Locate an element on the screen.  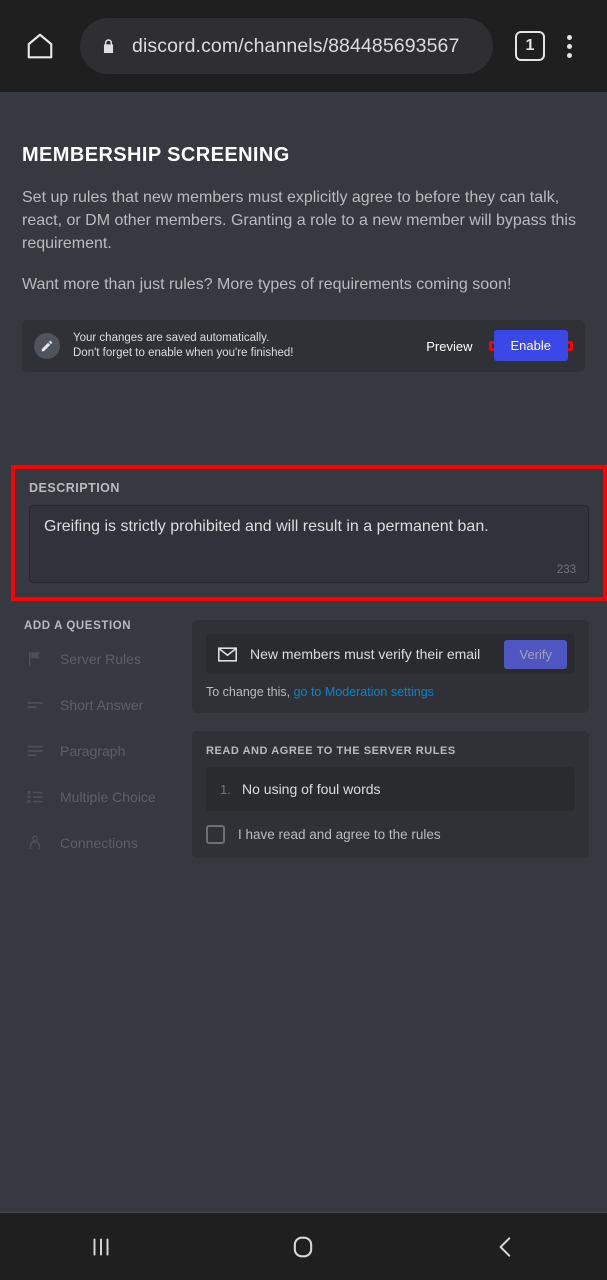
mail-icon is located at coordinates (228, 654).